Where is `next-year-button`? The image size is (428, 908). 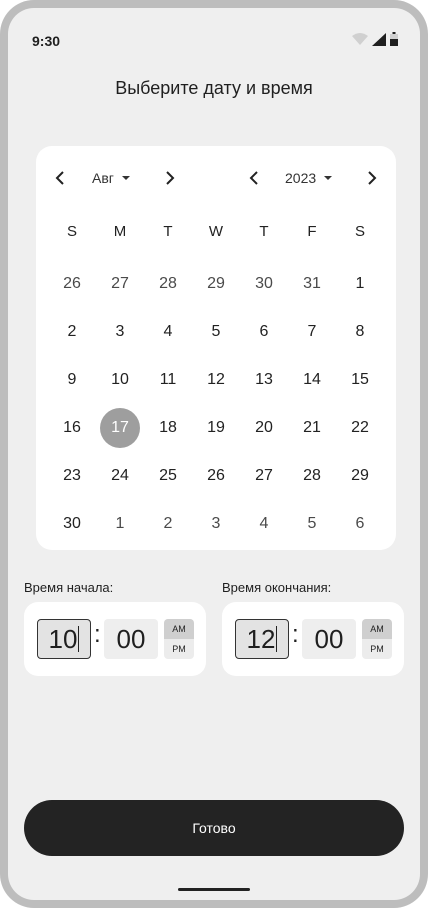 next-year-button is located at coordinates (372, 178).